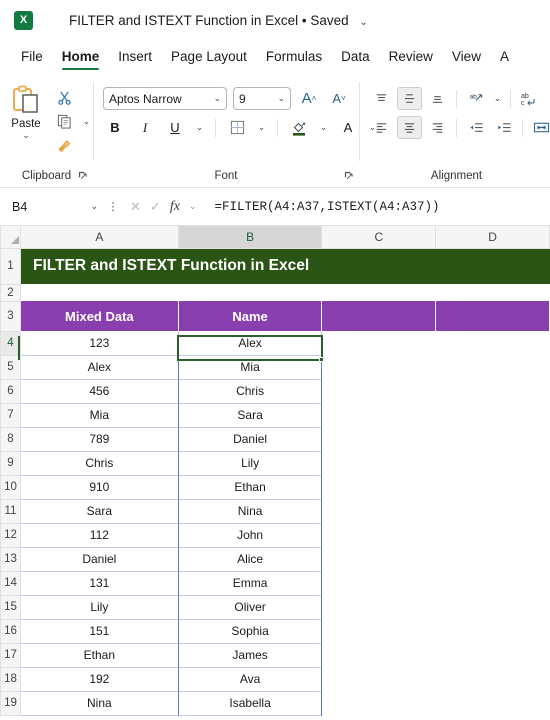  I want to click on tab-file: File, so click(32, 58).